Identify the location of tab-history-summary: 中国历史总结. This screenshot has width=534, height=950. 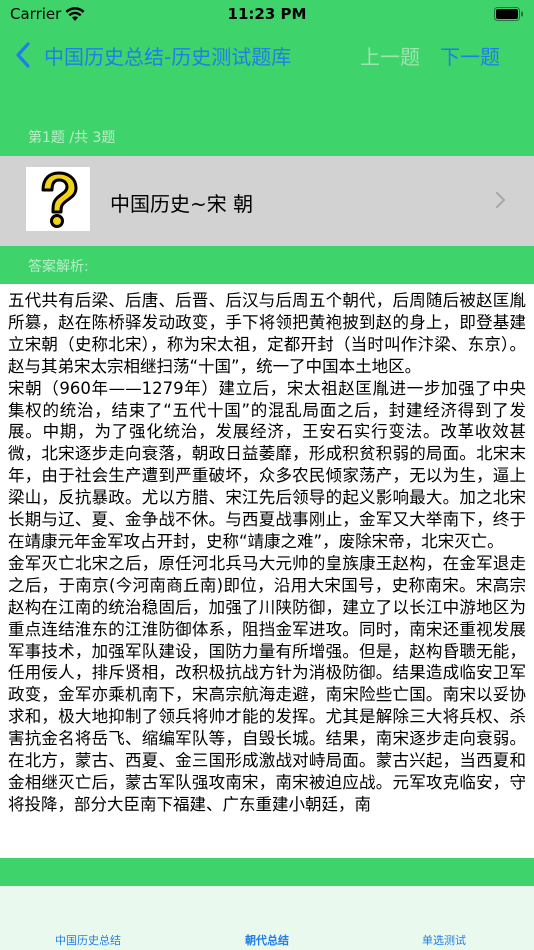
(88, 940).